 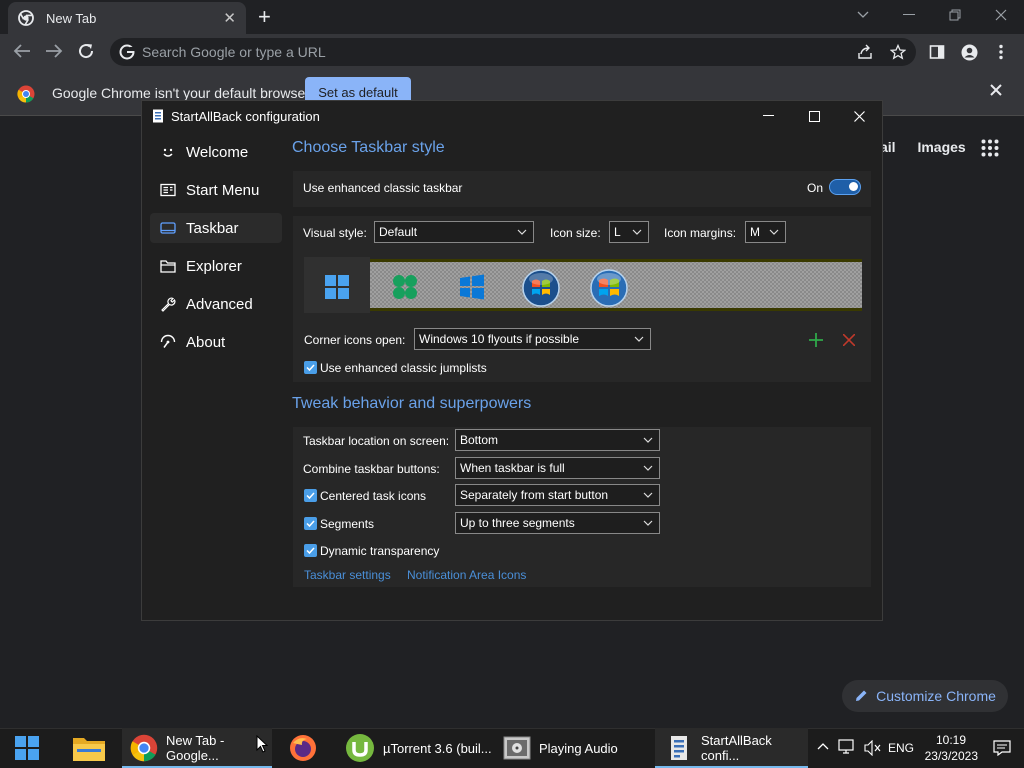 What do you see at coordinates (859, 116) in the screenshot?
I see `dialog-close-icon` at bounding box center [859, 116].